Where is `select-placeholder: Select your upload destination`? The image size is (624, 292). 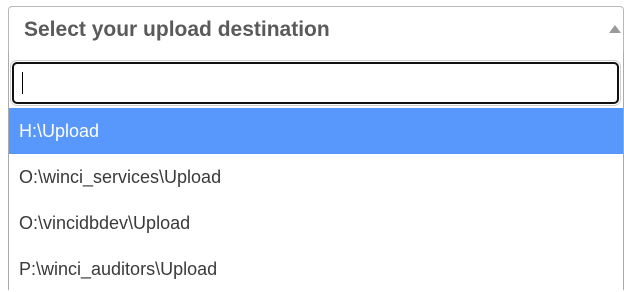
select-placeholder: Select your upload destination is located at coordinates (177, 29).